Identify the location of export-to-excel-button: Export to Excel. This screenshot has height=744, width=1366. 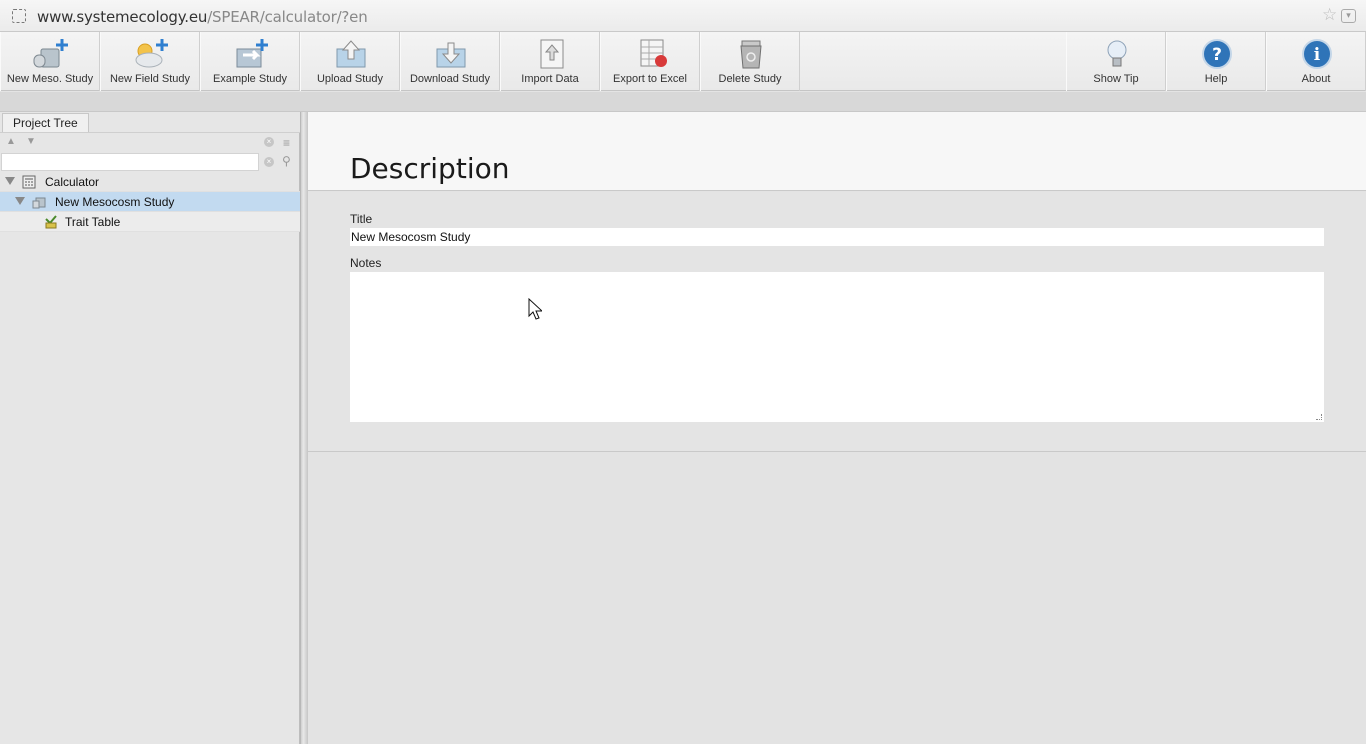
(650, 61).